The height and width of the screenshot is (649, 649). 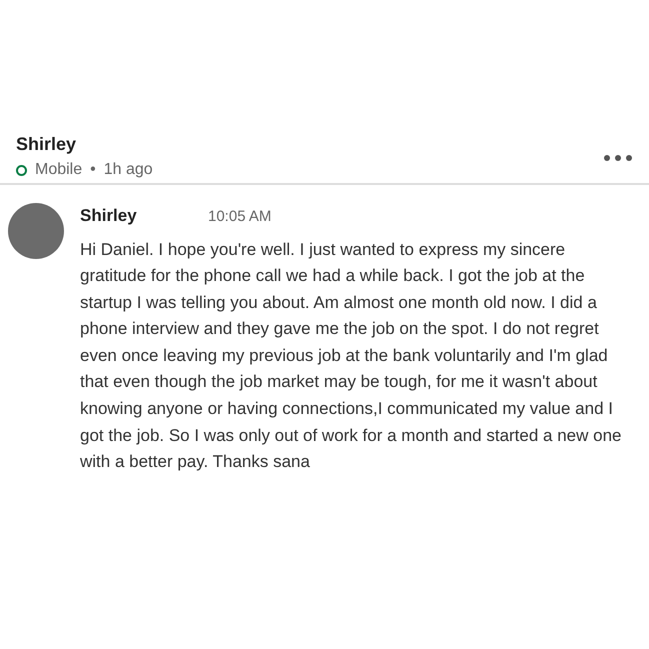 I want to click on last-seen: 1h ago, so click(x=128, y=170).